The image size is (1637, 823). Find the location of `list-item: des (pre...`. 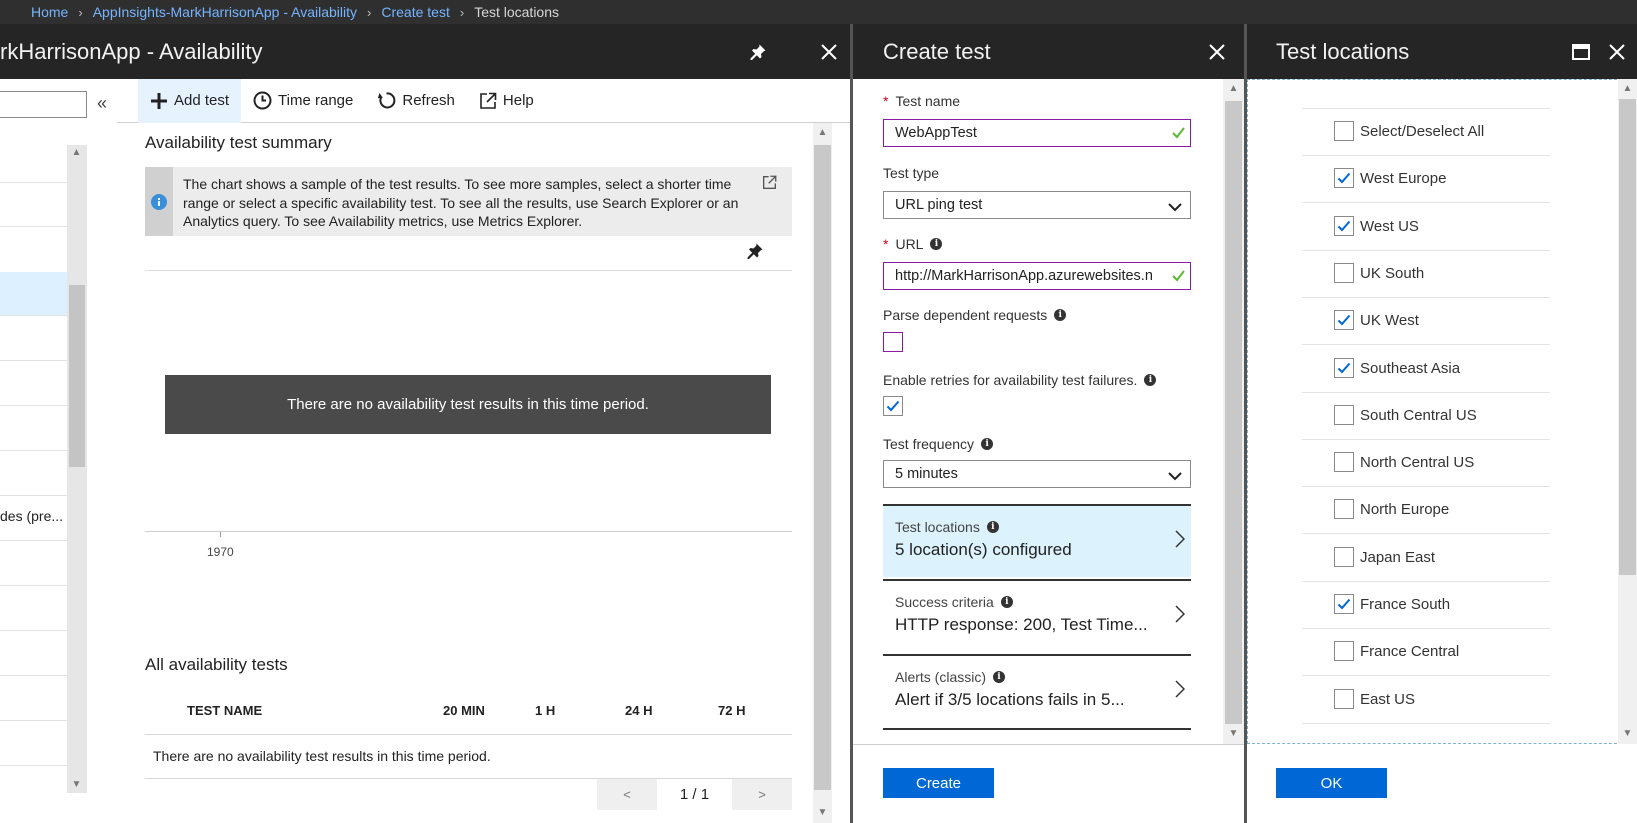

list-item: des (pre... is located at coordinates (33, 518).